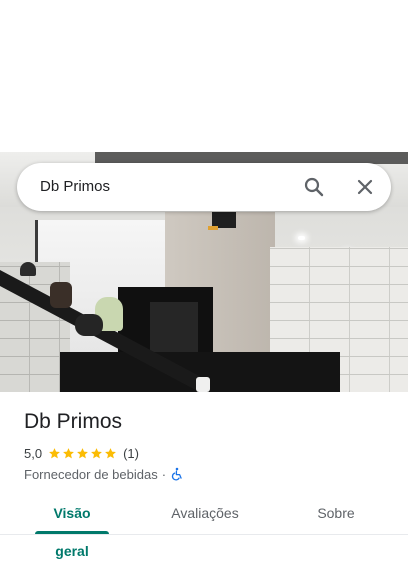  I want to click on place-tabs: Visão geral Avaliações Sobre, so click(204, 526).